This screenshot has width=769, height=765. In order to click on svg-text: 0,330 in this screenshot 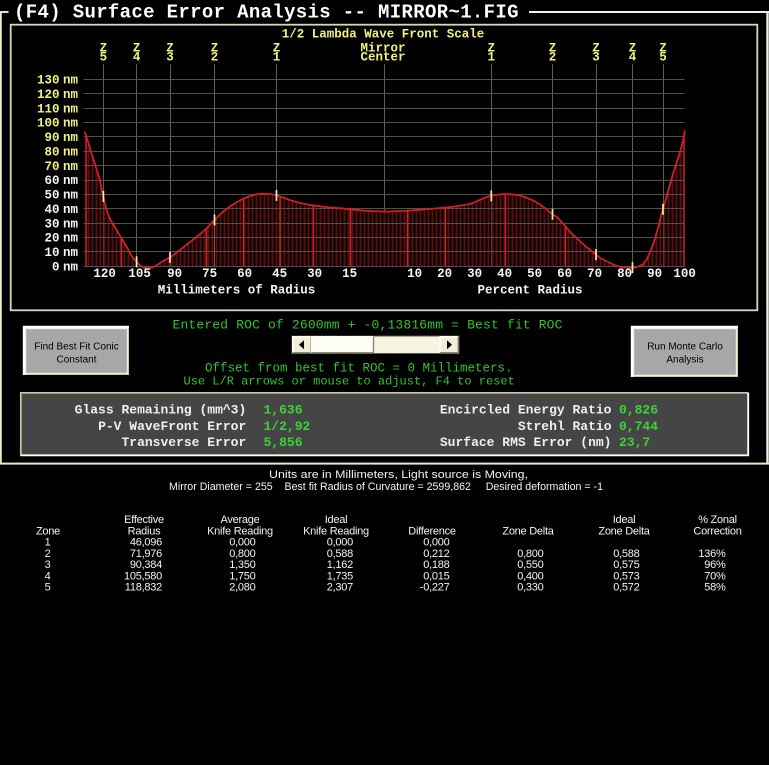, I will do `click(530, 588)`.